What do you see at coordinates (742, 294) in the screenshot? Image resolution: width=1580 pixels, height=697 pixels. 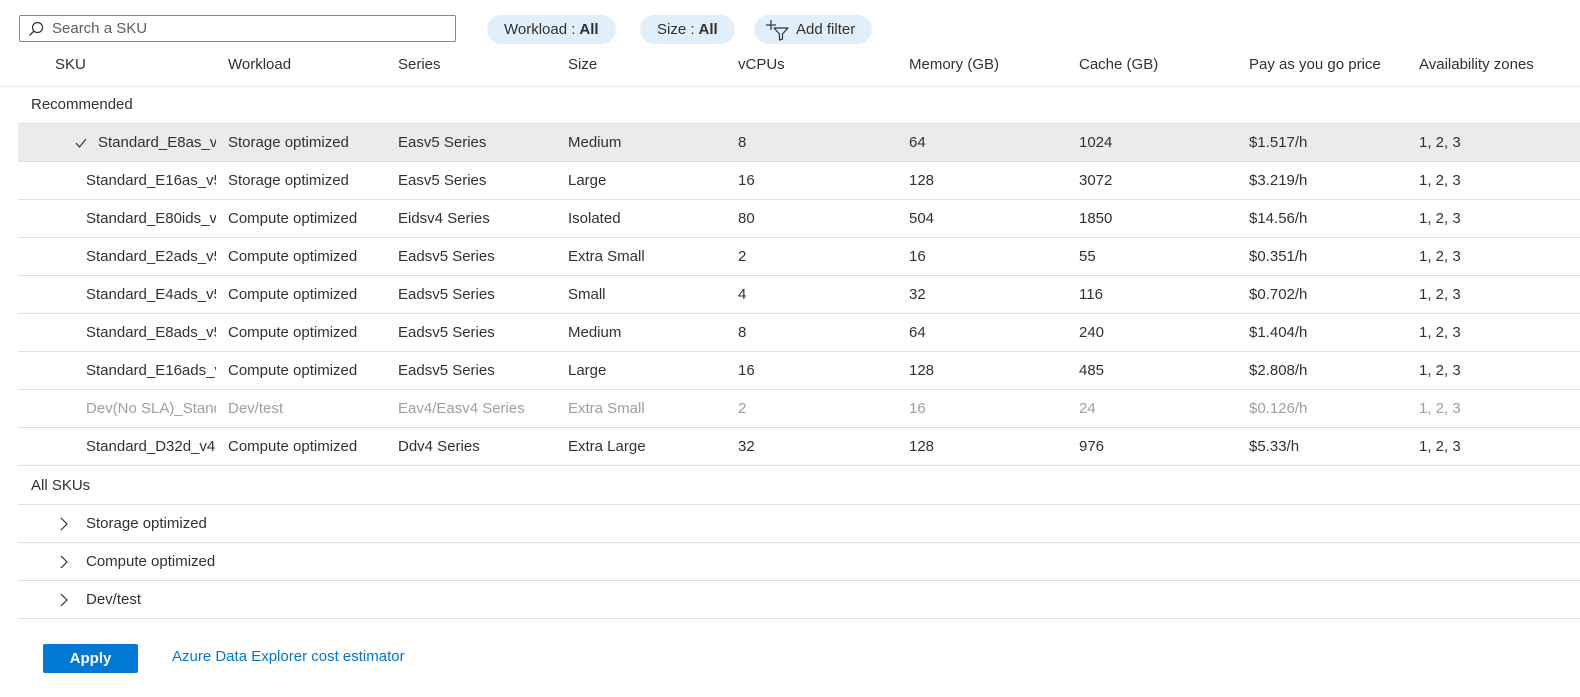 I see `cell-vcpus: 4` at bounding box center [742, 294].